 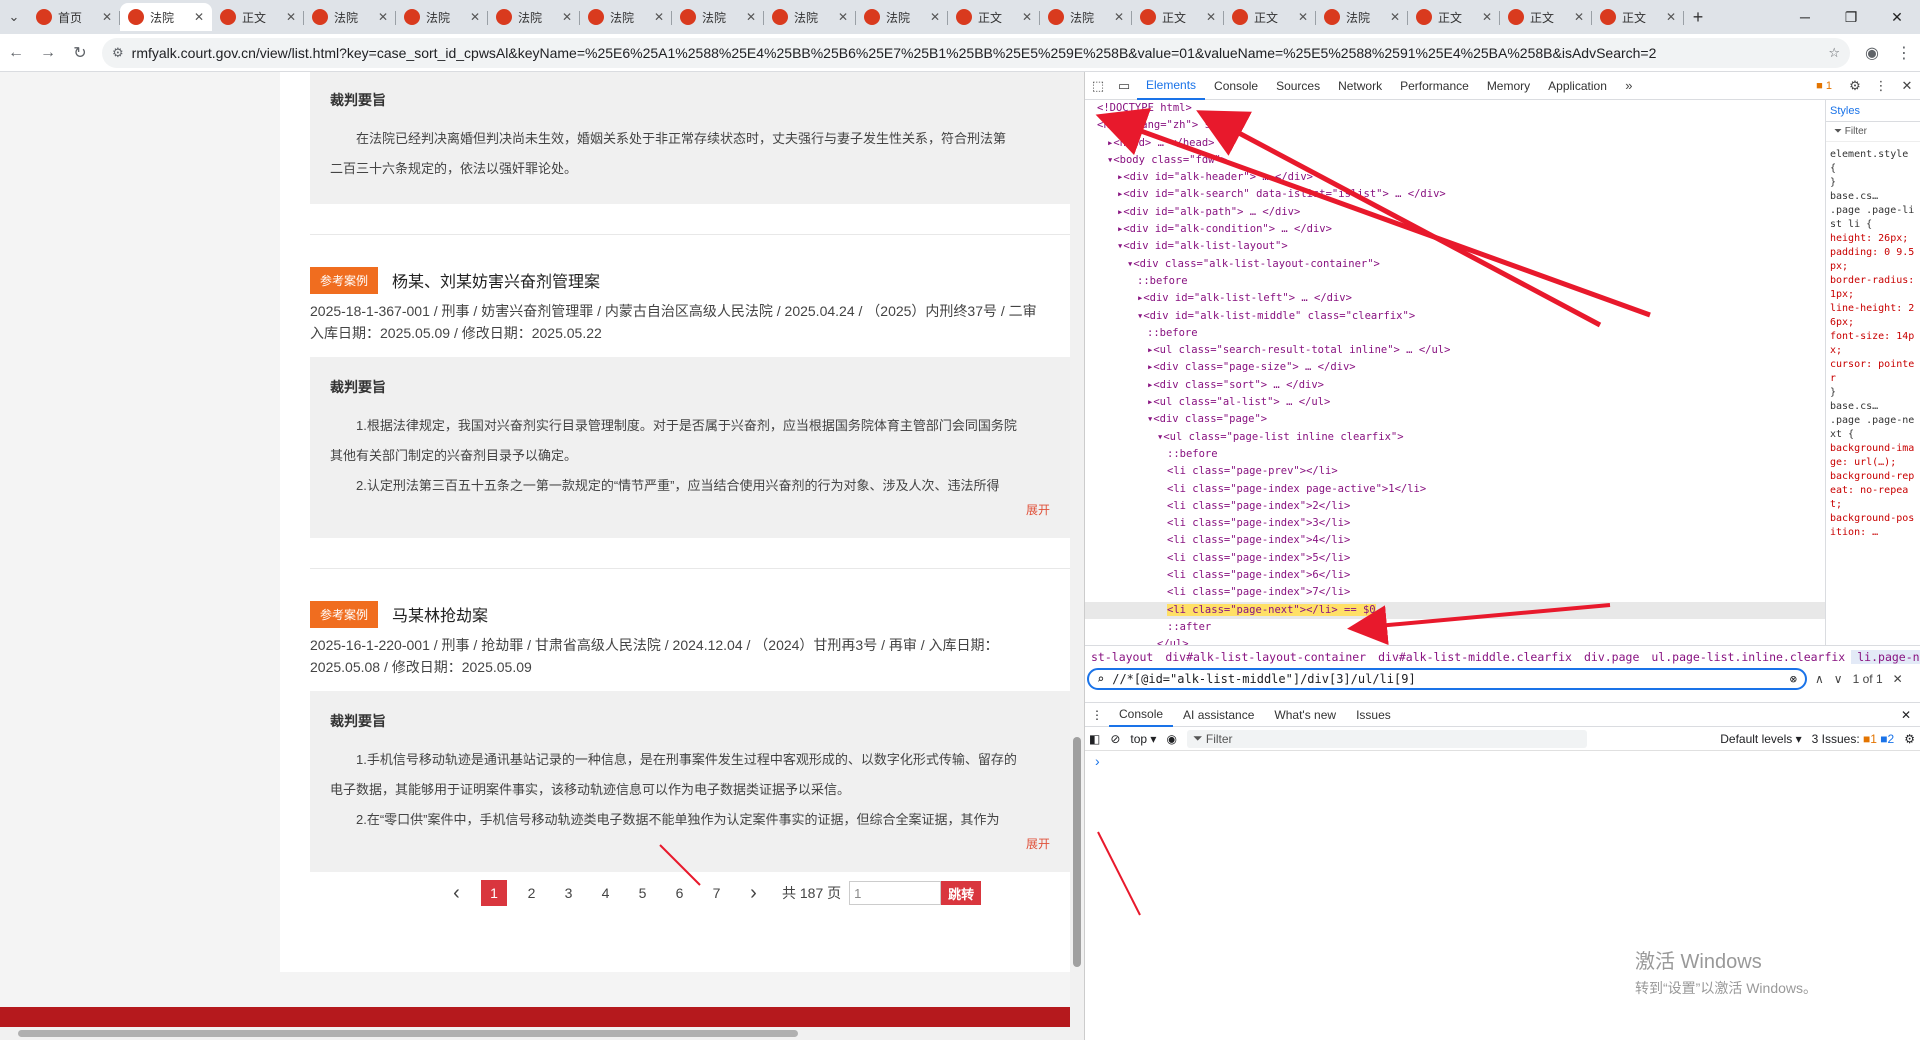 What do you see at coordinates (74, 17) in the screenshot?
I see `browser-tab: 首页 ✕` at bounding box center [74, 17].